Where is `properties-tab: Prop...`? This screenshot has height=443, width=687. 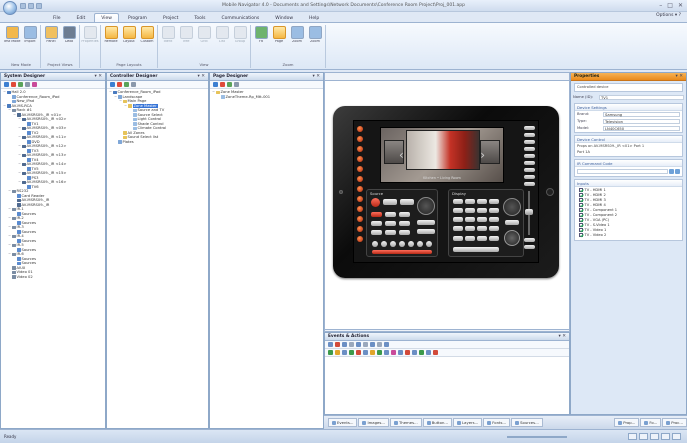
properties-tab: Prop... is located at coordinates (627, 422).